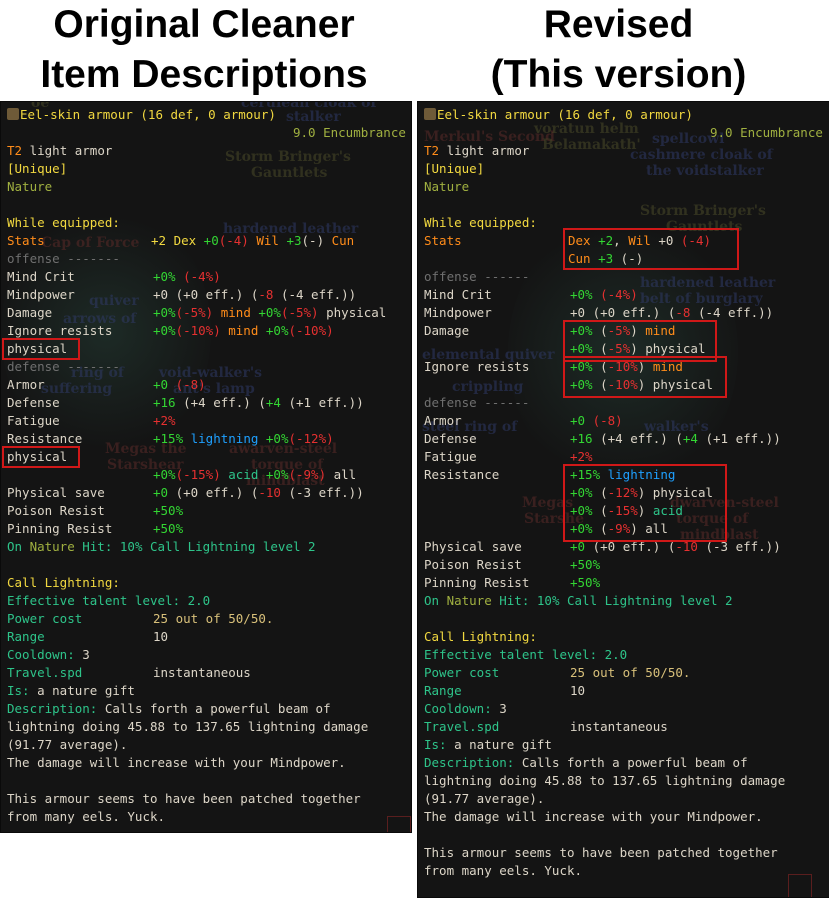 The height and width of the screenshot is (898, 829). I want to click on stat-wil-value: +0, so click(207, 240).